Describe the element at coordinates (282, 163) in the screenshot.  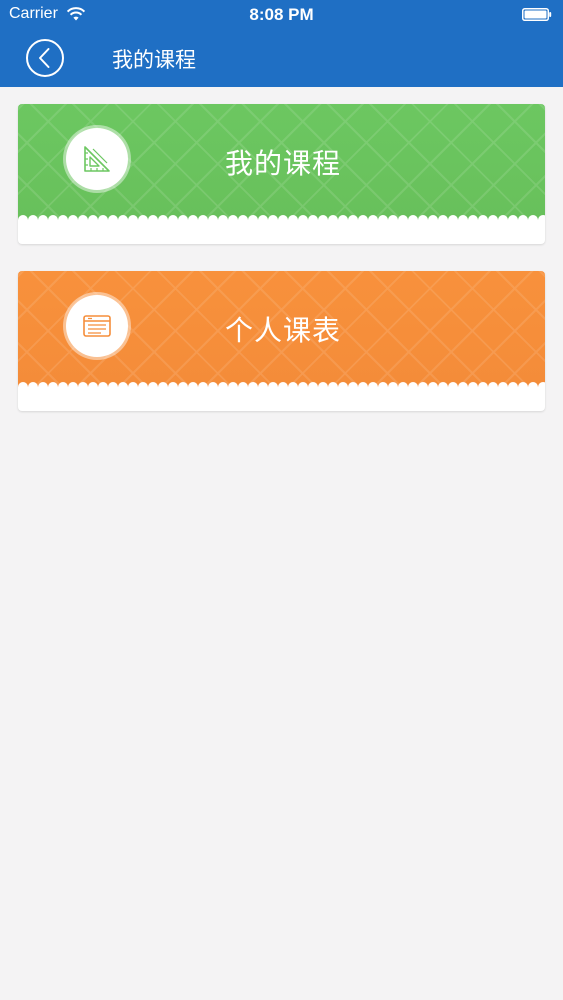
I see `card-title-my-courses: 我的课程` at that location.